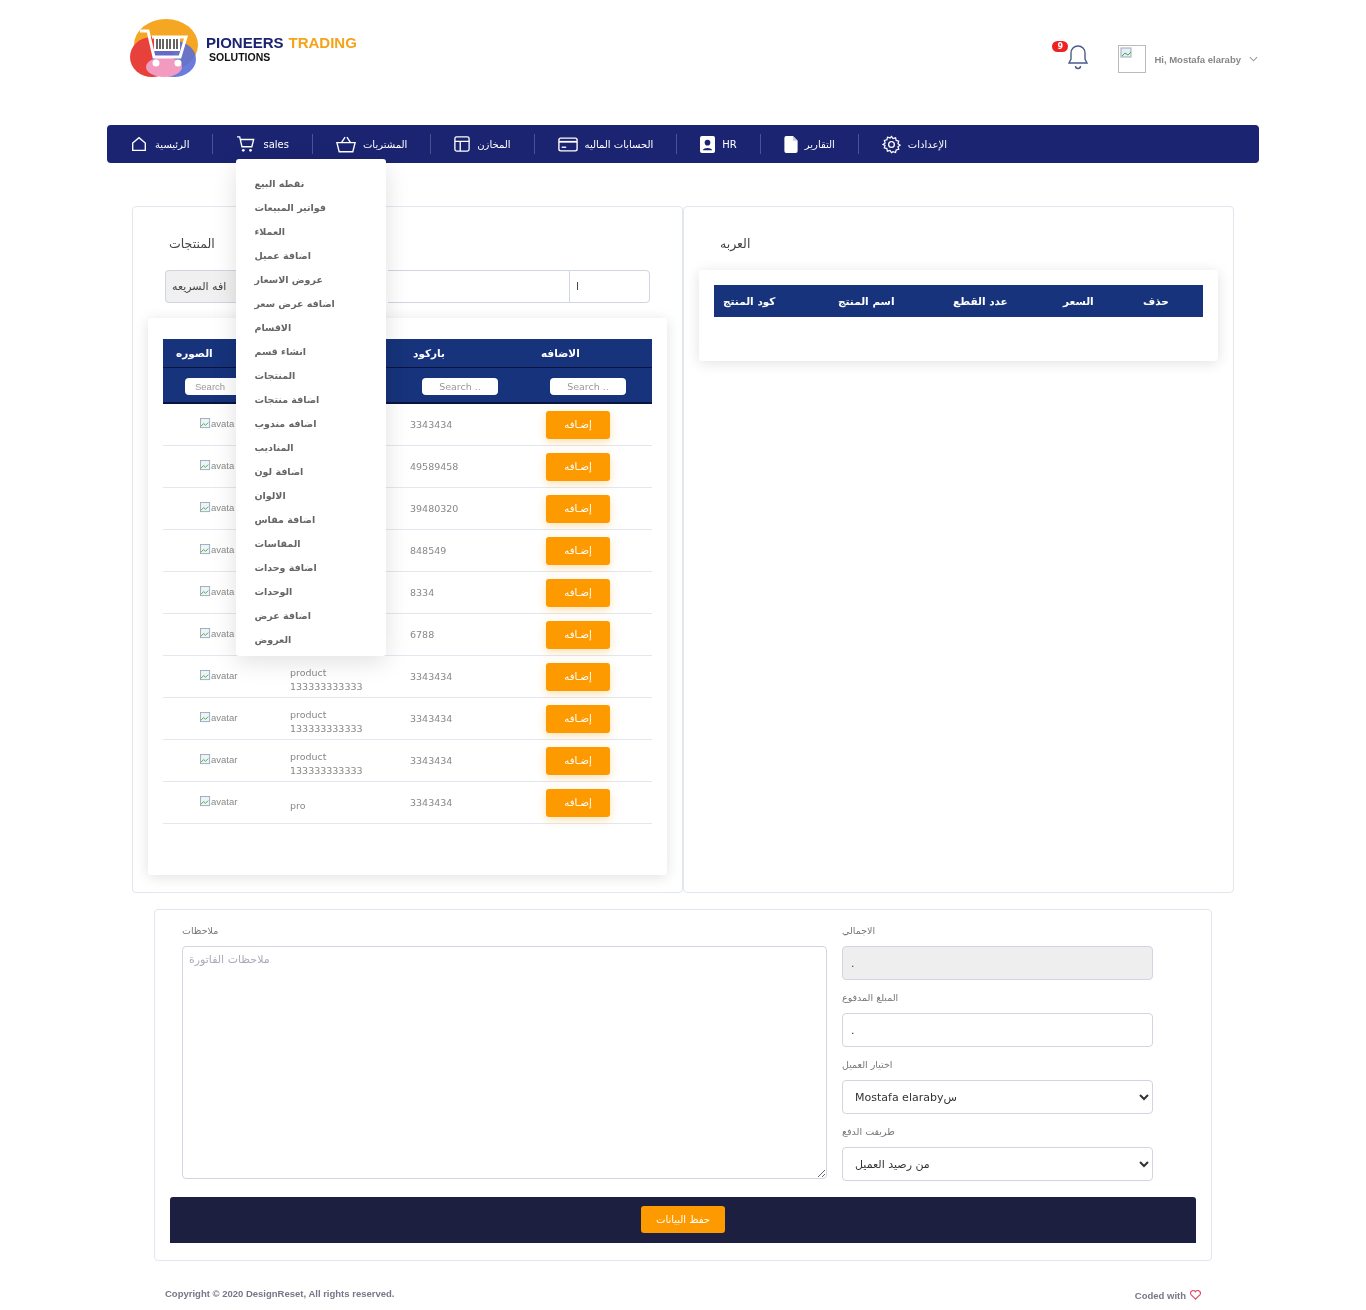 The width and height of the screenshot is (1366, 1310). Describe the element at coordinates (273, 328) in the screenshot. I see `menu-item: الاقسام` at that location.